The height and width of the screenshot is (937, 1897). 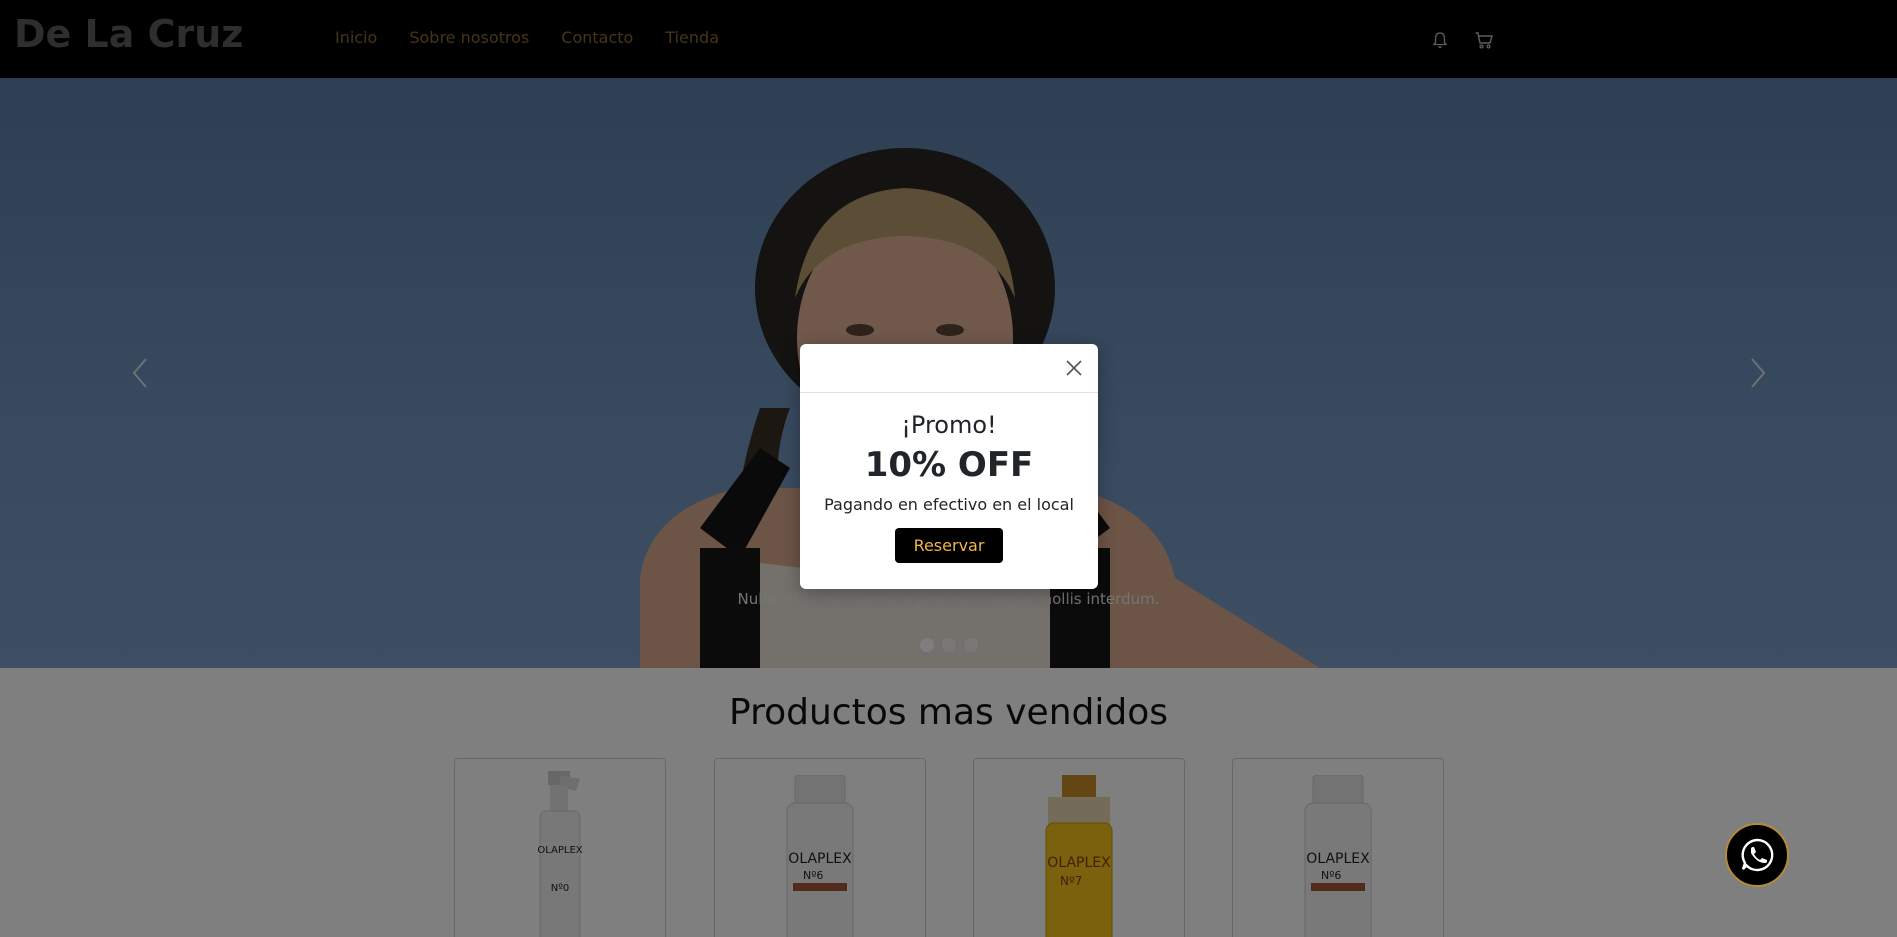 What do you see at coordinates (949, 504) in the screenshot?
I see `promo-subtitle: Pagando en efectivo en el local` at bounding box center [949, 504].